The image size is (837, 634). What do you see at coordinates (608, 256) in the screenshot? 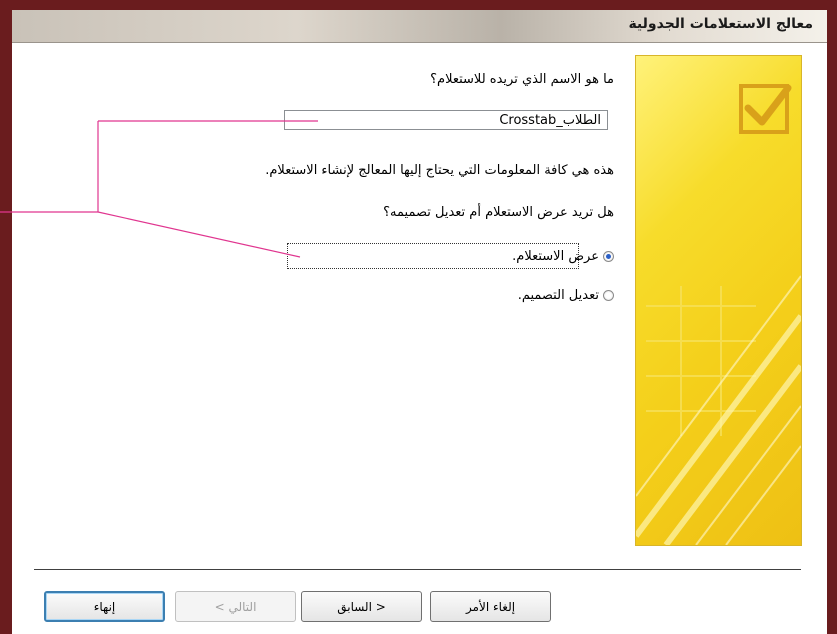
I see `radio-button-checked` at bounding box center [608, 256].